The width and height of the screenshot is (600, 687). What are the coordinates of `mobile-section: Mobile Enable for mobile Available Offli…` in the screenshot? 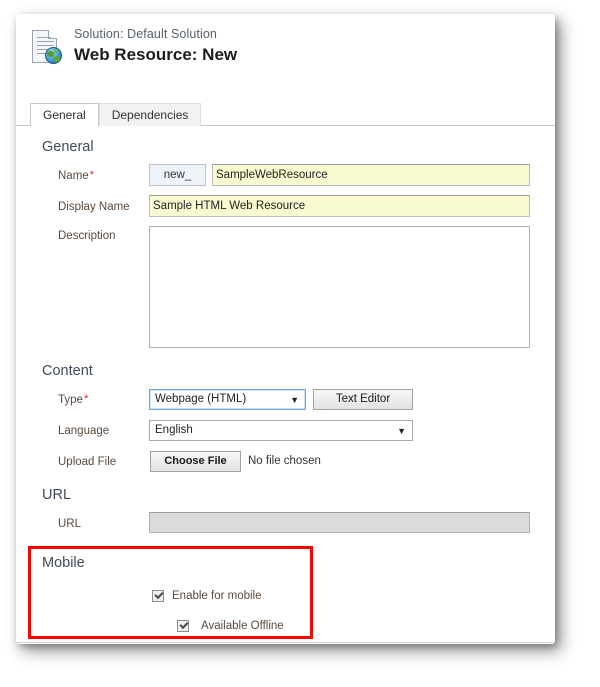 It's located at (285, 592).